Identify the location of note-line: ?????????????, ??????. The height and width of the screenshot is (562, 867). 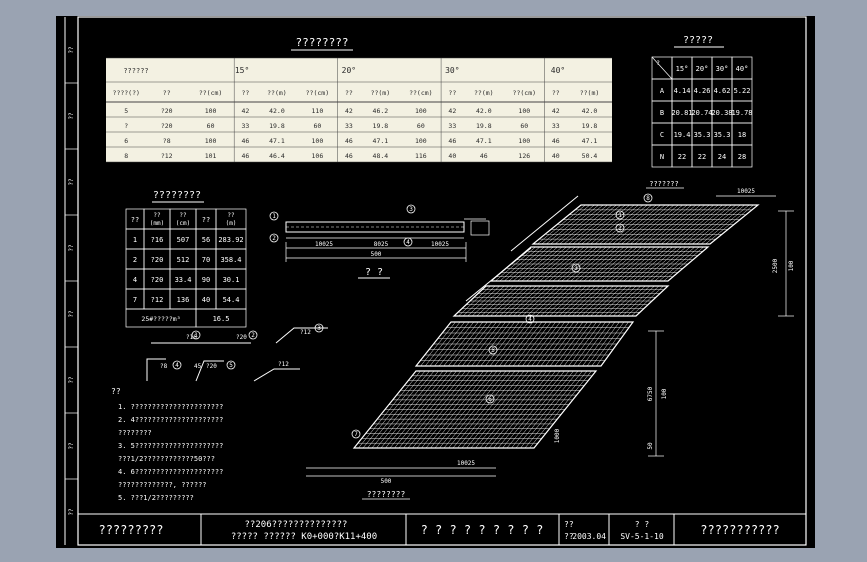
(162, 485).